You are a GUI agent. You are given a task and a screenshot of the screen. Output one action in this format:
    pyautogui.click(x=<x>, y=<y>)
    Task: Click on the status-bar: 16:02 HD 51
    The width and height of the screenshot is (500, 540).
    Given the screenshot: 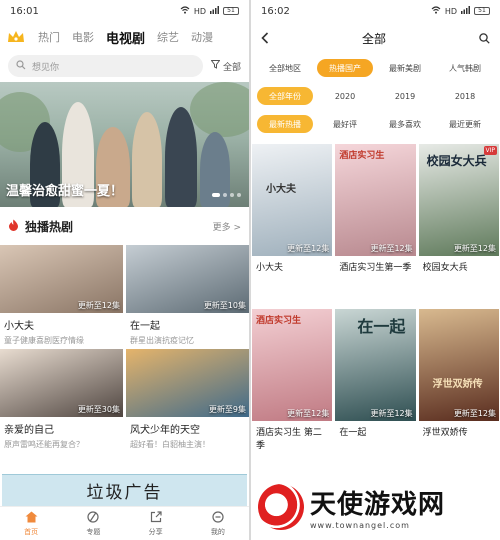 What is the action you would take?
    pyautogui.click(x=375, y=11)
    